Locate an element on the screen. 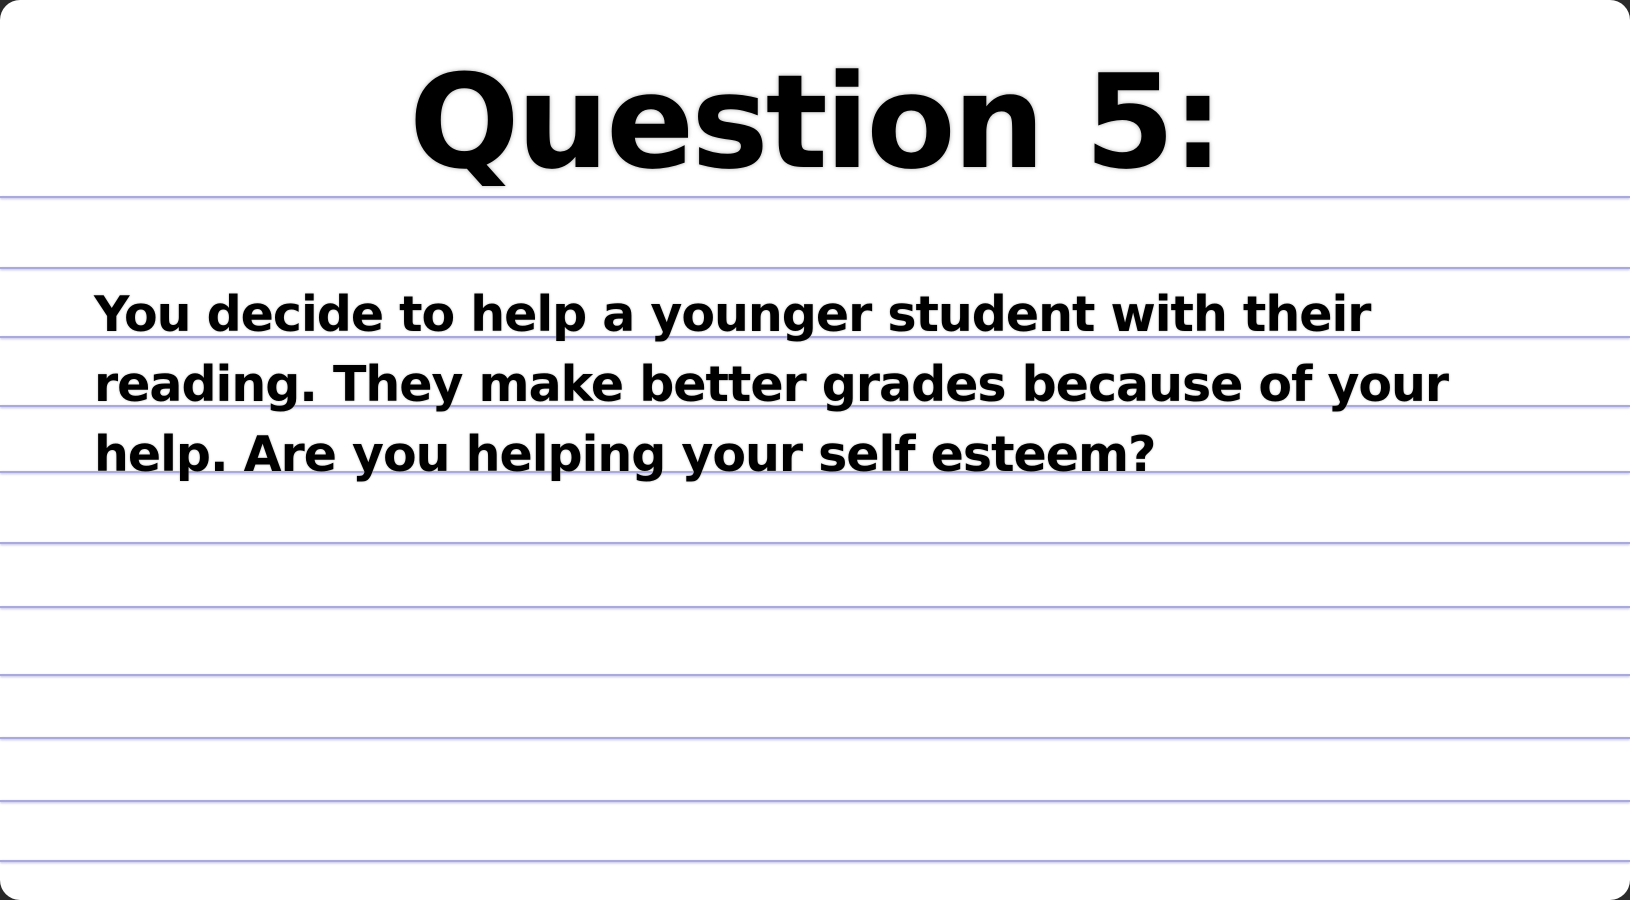  slide-title: Question 5: is located at coordinates (816, 122).